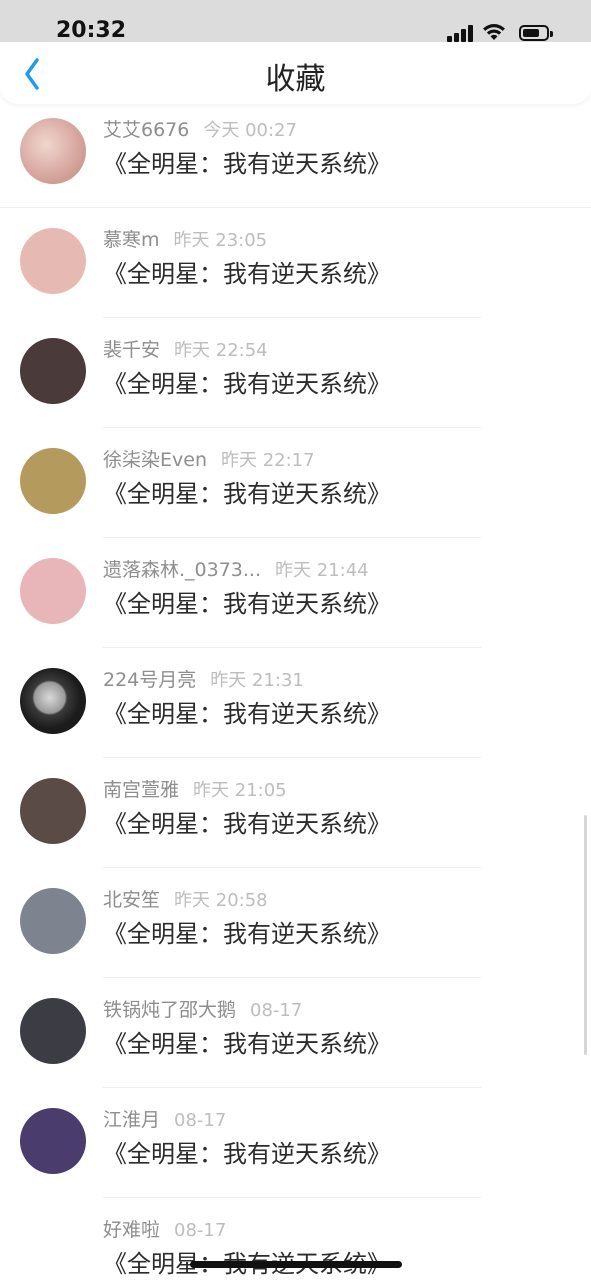  I want to click on username: 艾艾6676, so click(146, 130).